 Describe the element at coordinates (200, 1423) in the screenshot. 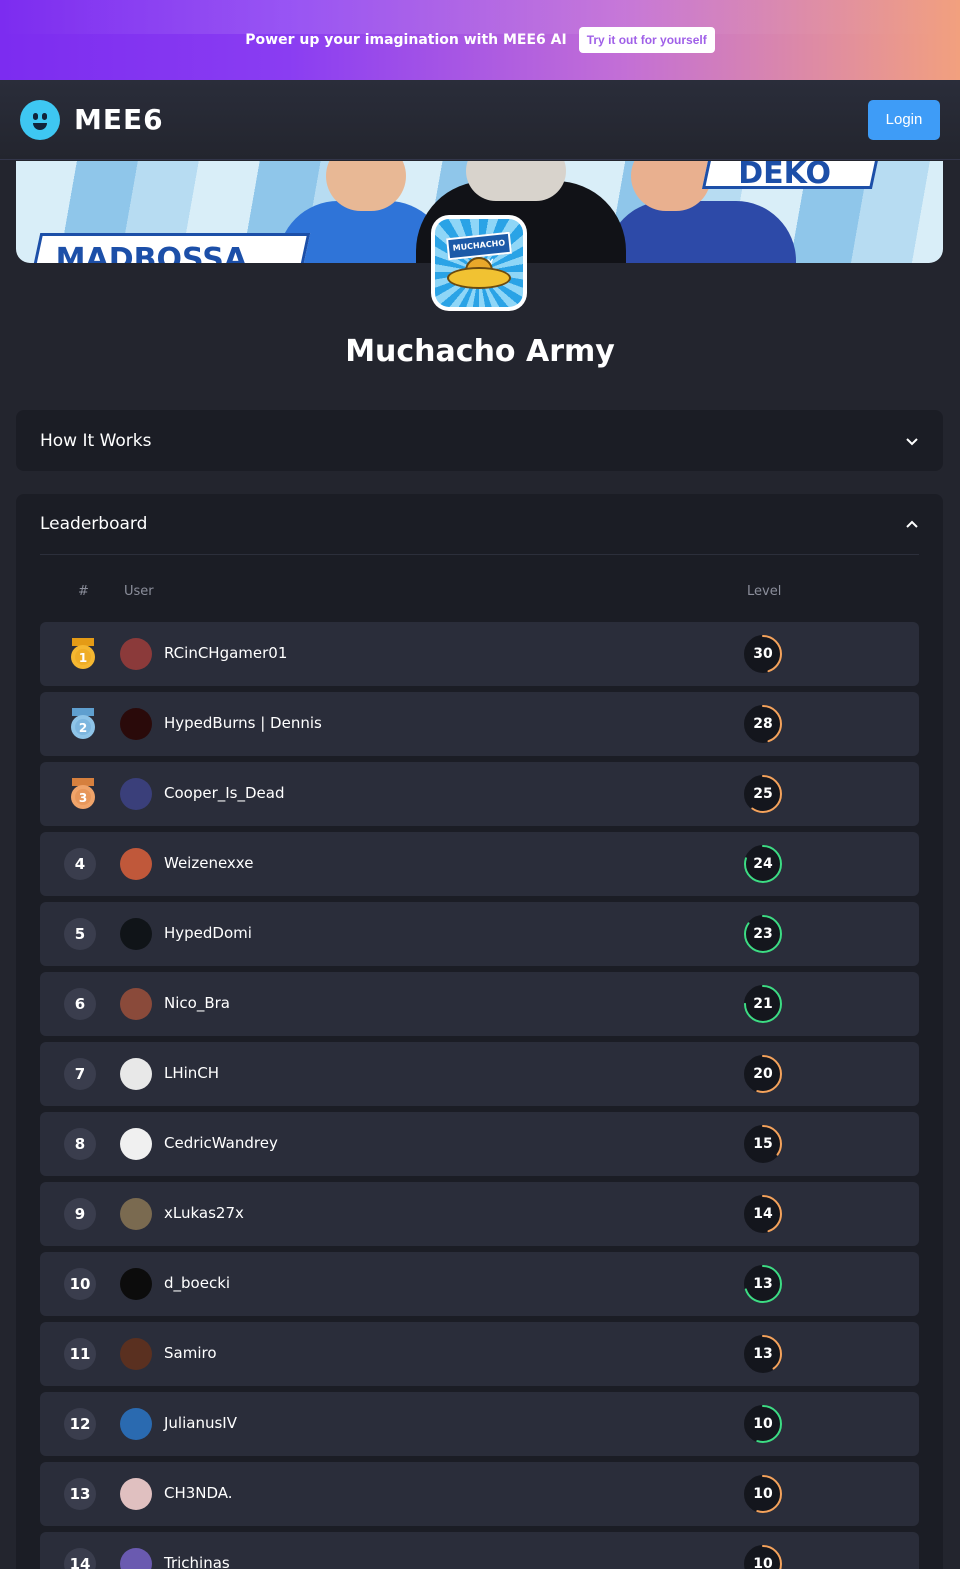

I see `username: JulianusIV` at that location.